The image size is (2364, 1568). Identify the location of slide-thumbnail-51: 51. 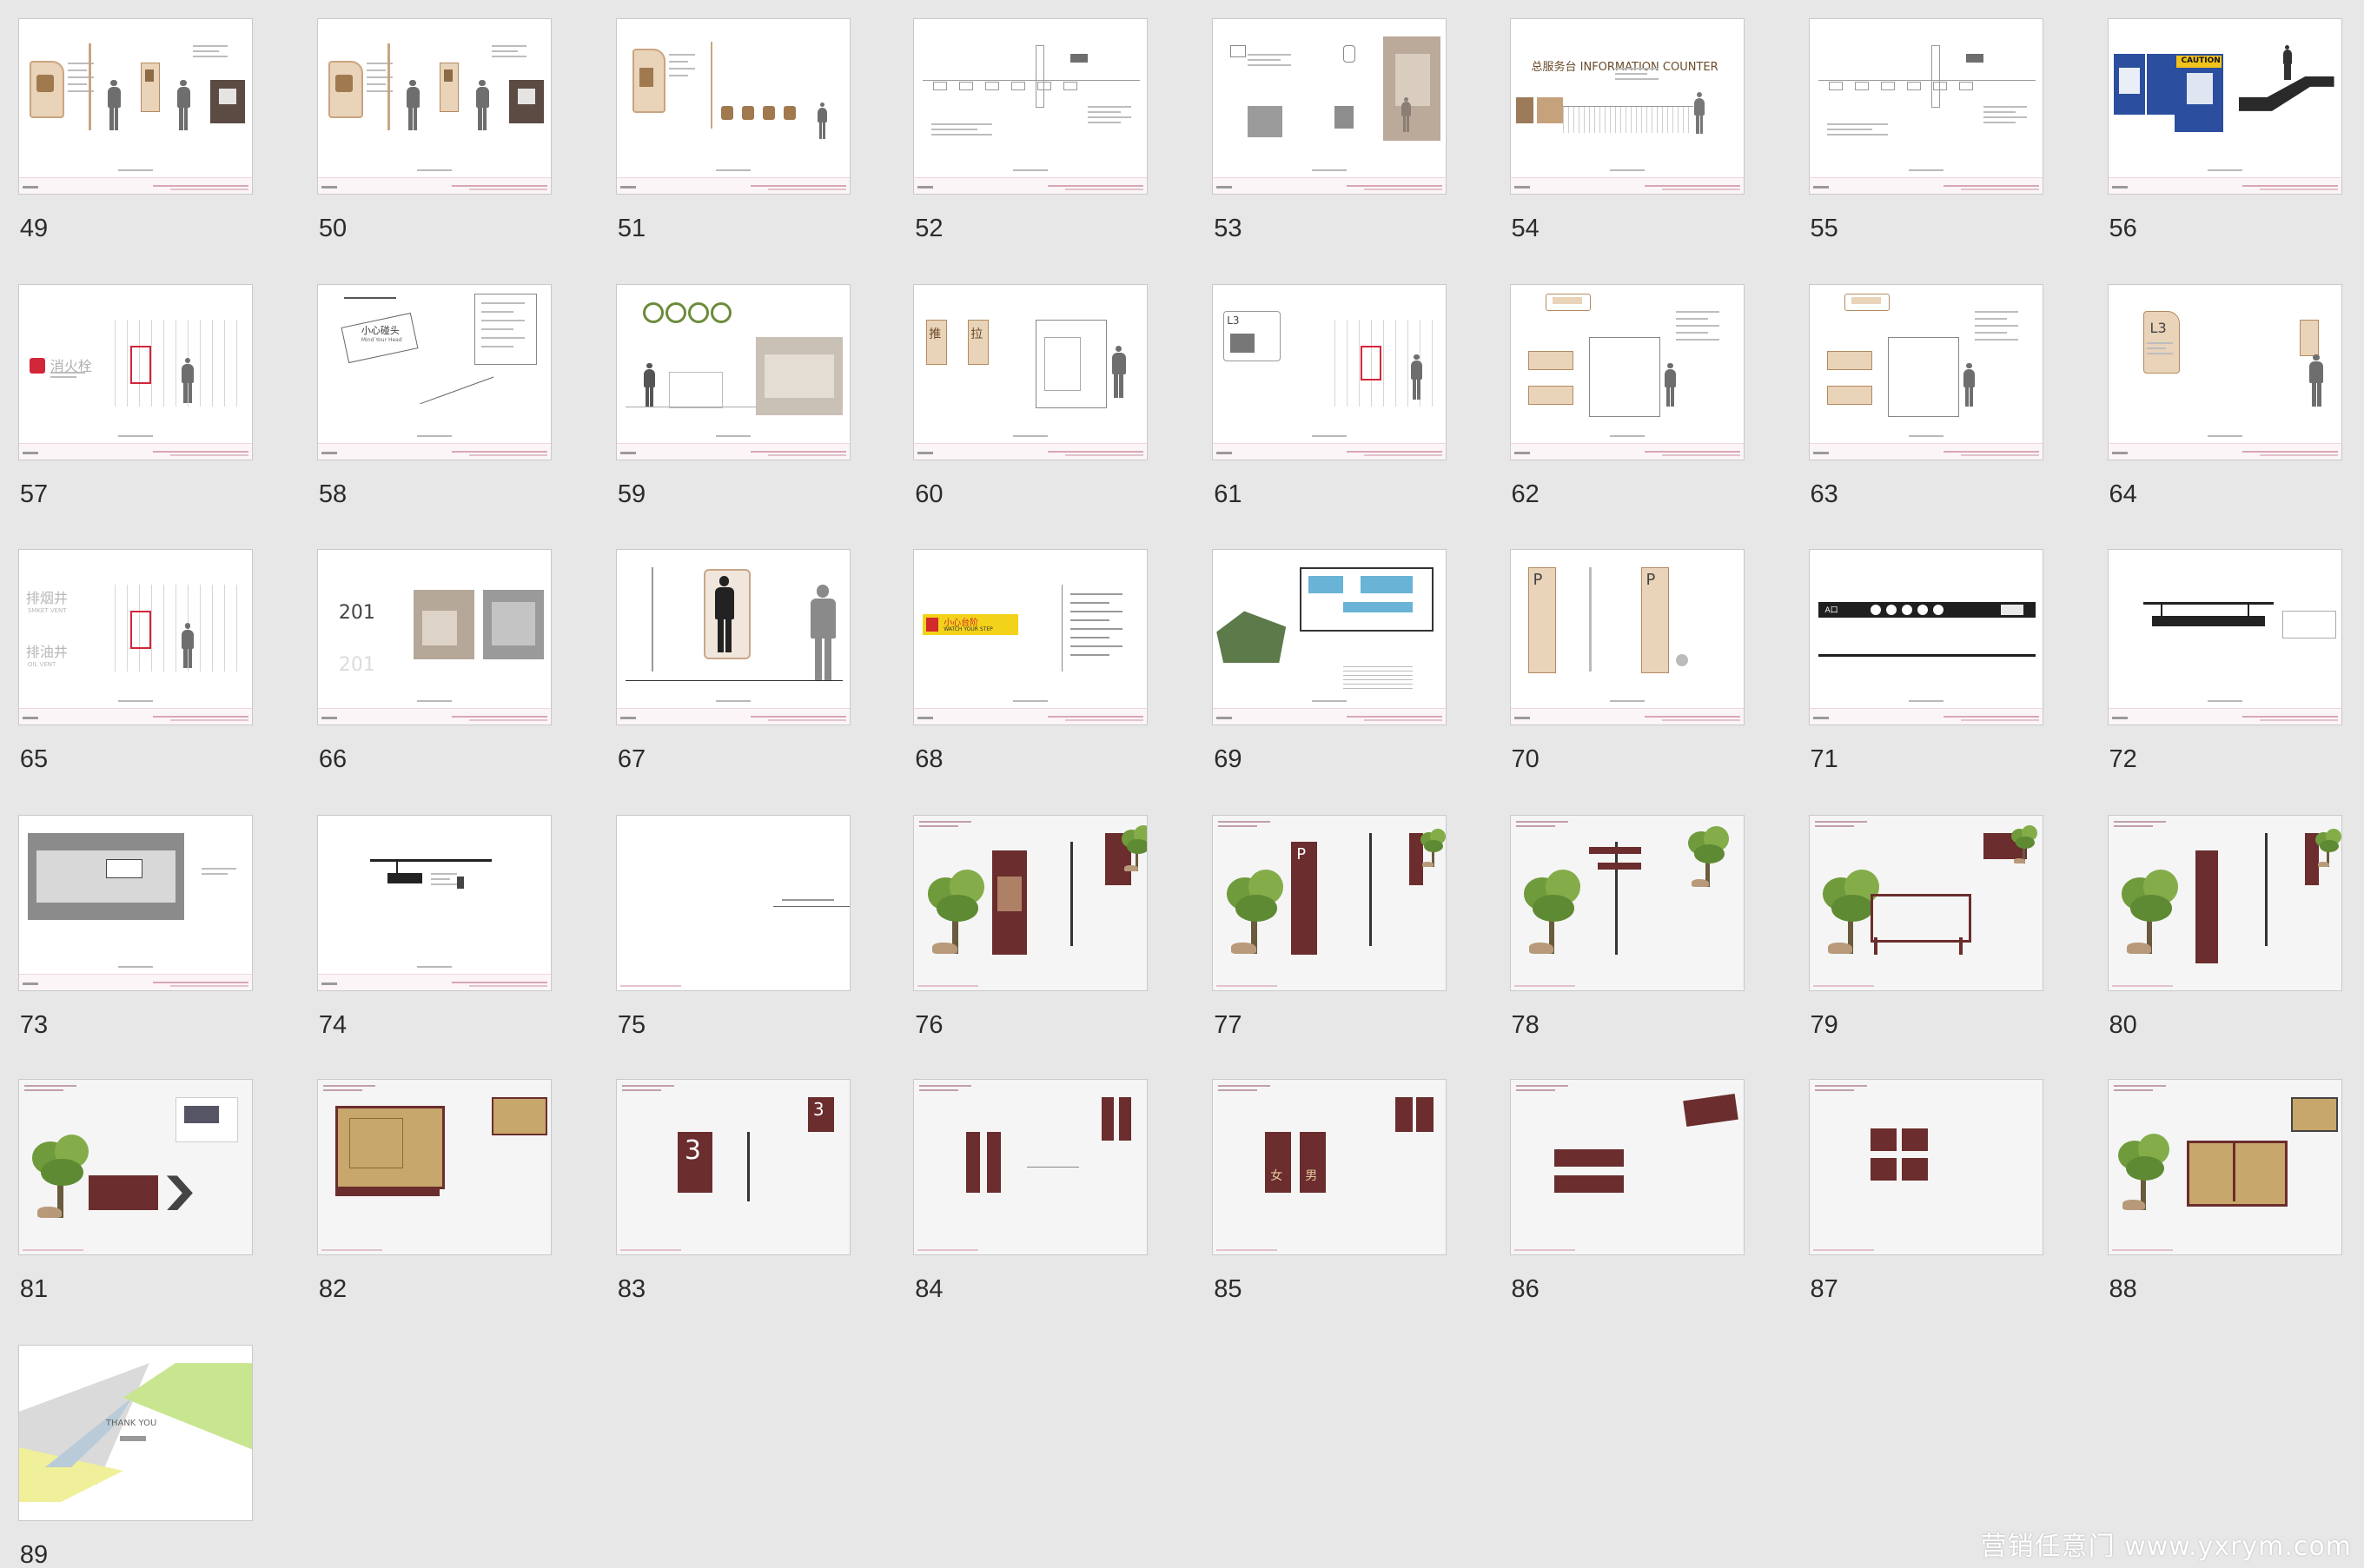
(733, 130).